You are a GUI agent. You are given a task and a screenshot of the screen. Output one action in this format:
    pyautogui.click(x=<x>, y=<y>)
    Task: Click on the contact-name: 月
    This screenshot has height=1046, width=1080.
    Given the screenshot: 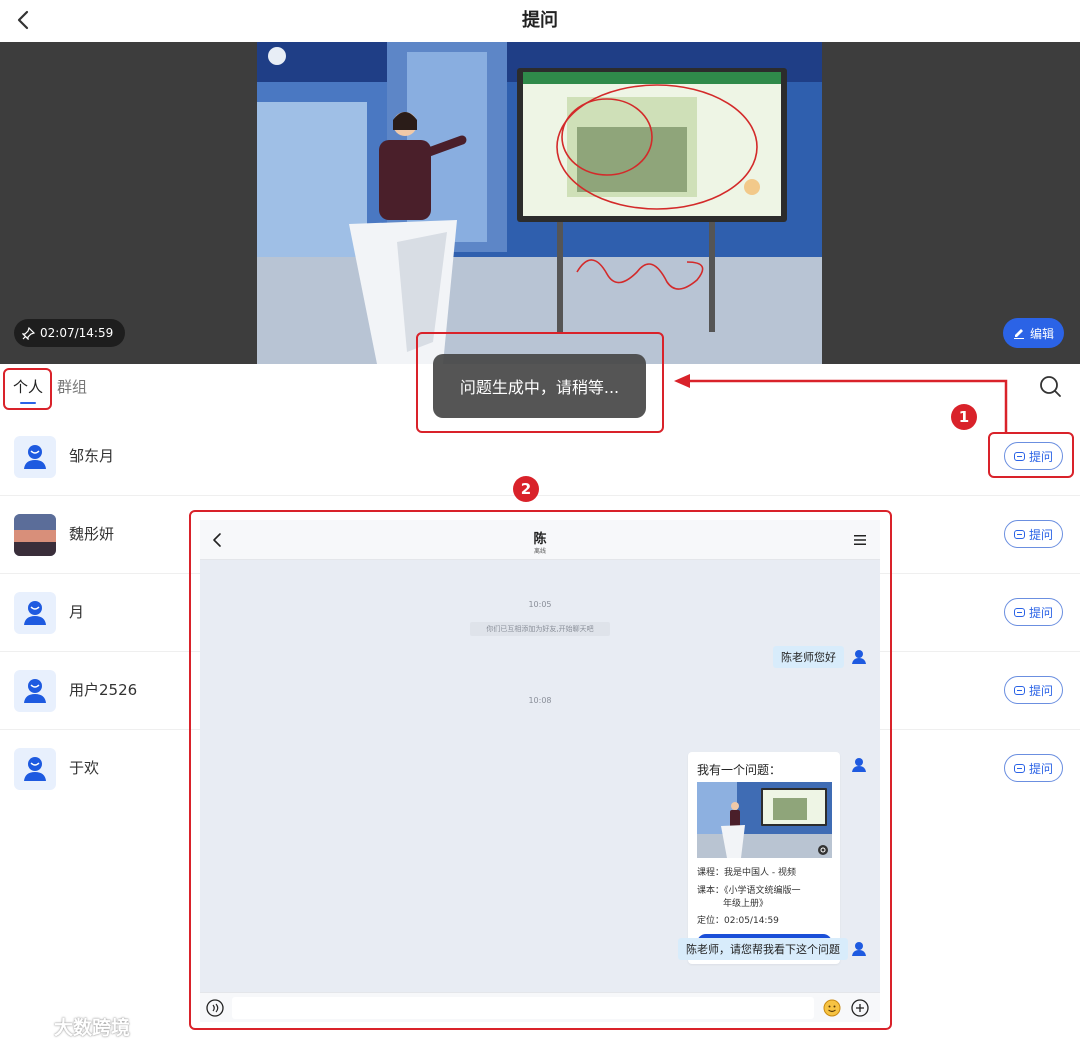 What is the action you would take?
    pyautogui.click(x=77, y=612)
    